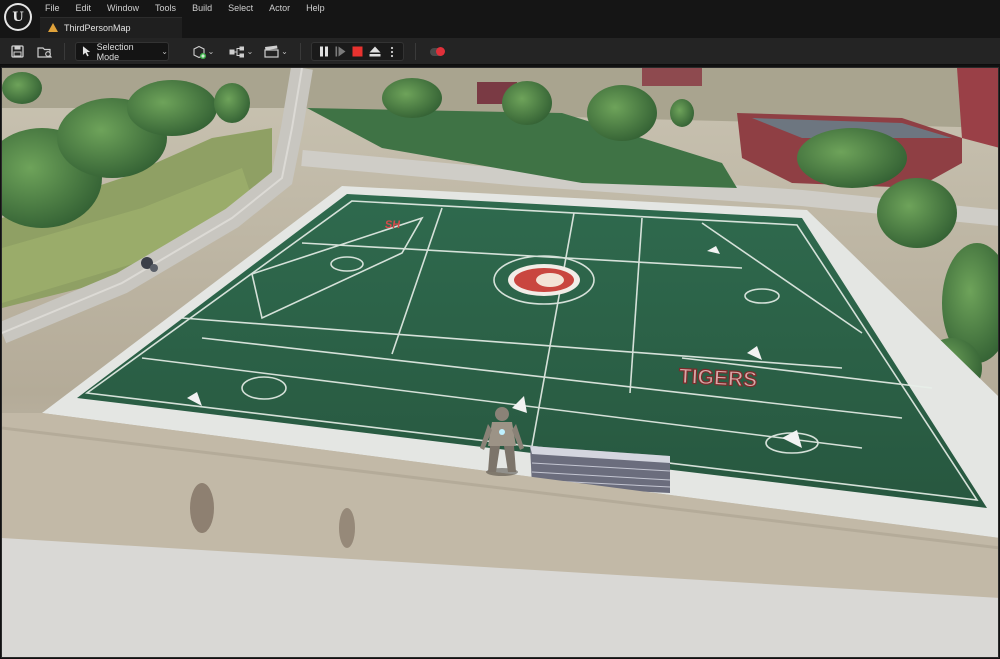  I want to click on menu-actor: Actor, so click(282, 8).